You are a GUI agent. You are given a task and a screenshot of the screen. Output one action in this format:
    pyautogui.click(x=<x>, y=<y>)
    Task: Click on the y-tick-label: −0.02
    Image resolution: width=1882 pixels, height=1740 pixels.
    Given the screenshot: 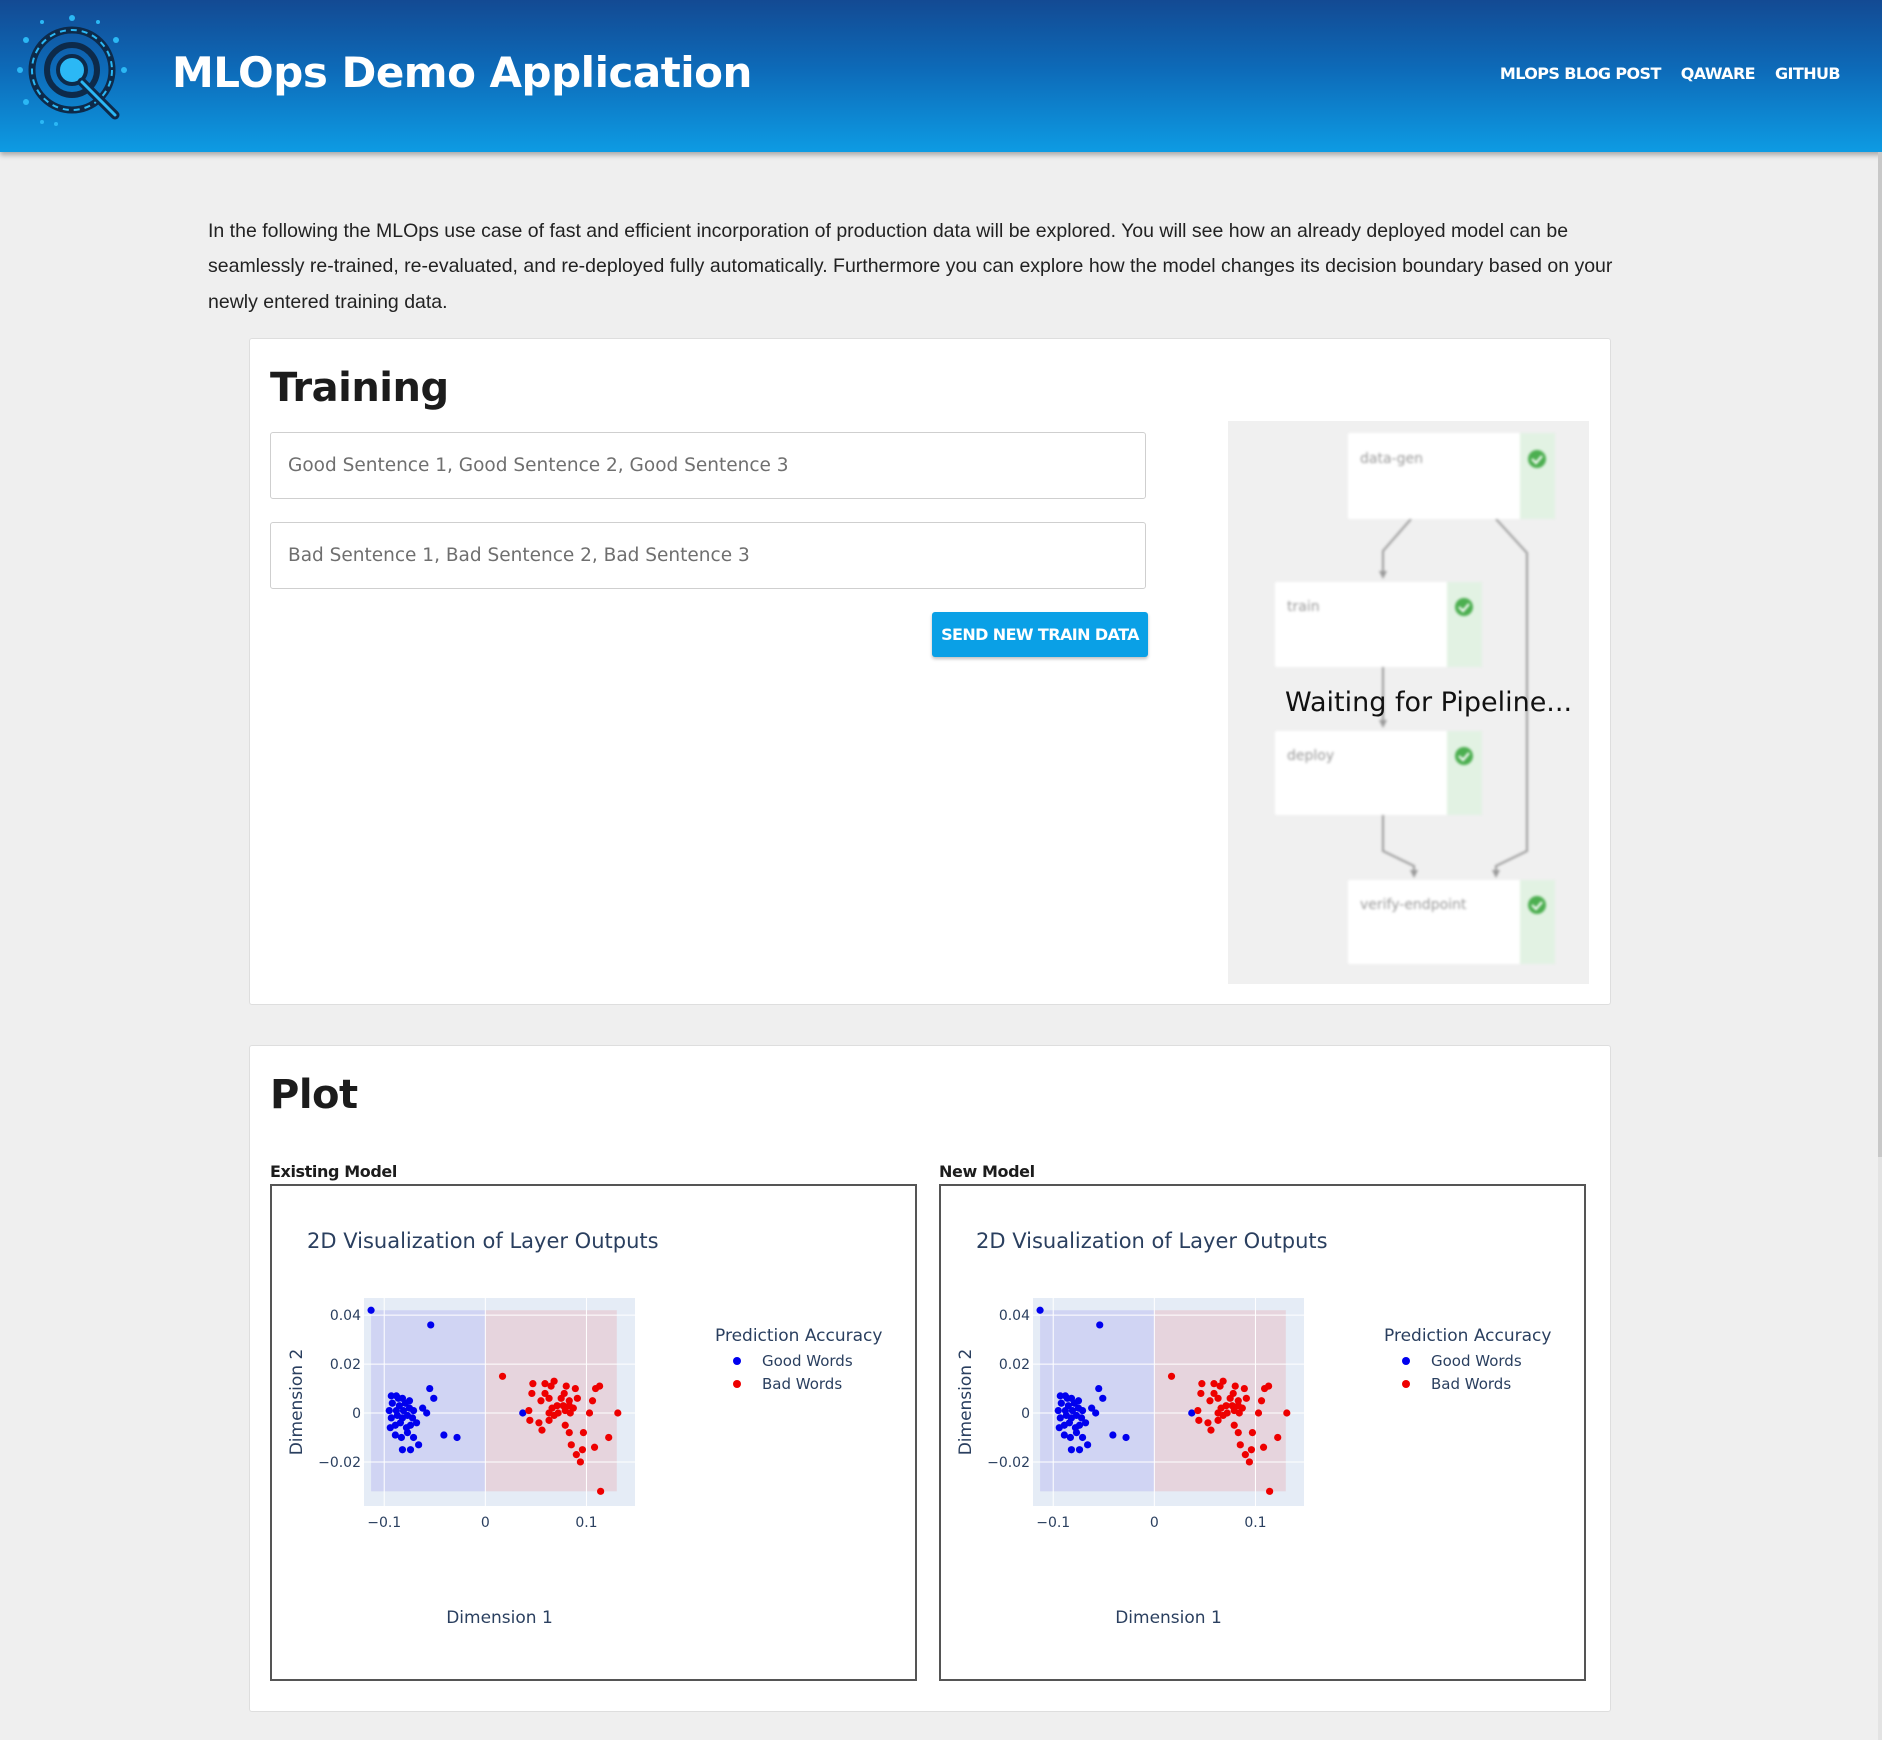 What is the action you would take?
    pyautogui.click(x=1008, y=1463)
    